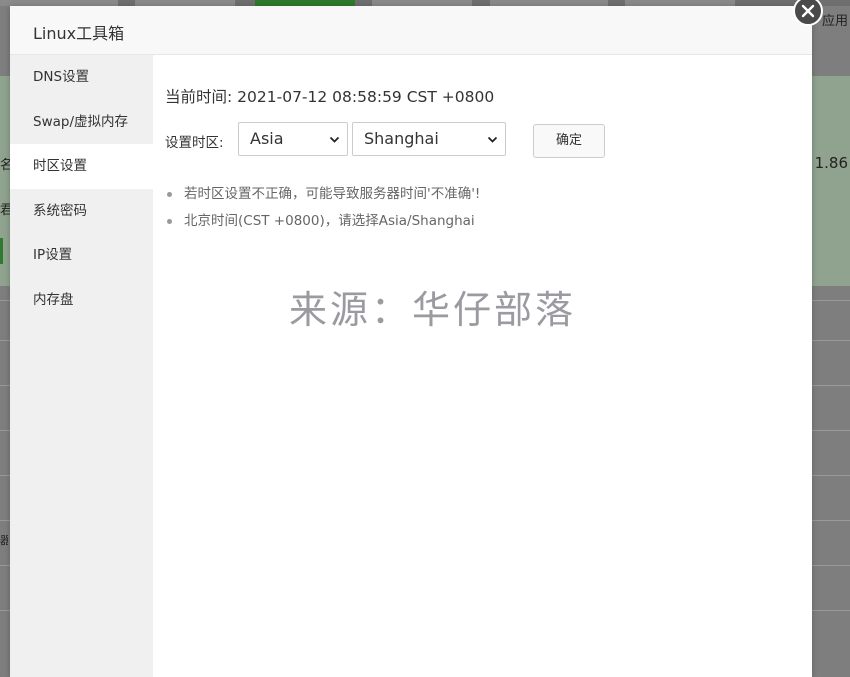 This screenshot has width=850, height=677. What do you see at coordinates (569, 141) in the screenshot?
I see `confirm-button: 确定` at bounding box center [569, 141].